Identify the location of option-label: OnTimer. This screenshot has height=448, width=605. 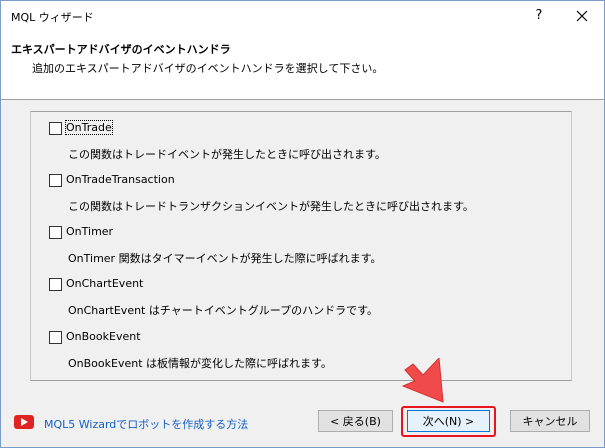
(89, 231).